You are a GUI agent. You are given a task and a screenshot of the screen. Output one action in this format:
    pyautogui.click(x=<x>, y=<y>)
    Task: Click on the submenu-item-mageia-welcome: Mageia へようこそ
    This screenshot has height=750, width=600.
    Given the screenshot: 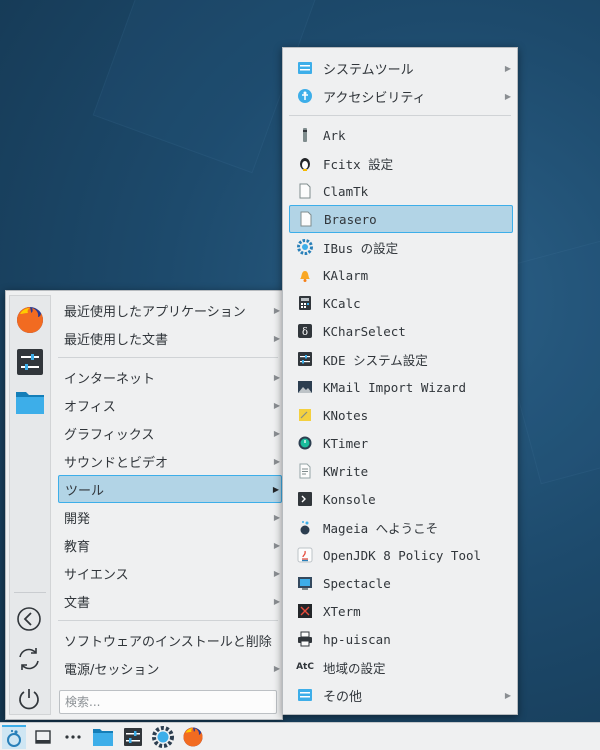 What is the action you would take?
    pyautogui.click(x=401, y=527)
    